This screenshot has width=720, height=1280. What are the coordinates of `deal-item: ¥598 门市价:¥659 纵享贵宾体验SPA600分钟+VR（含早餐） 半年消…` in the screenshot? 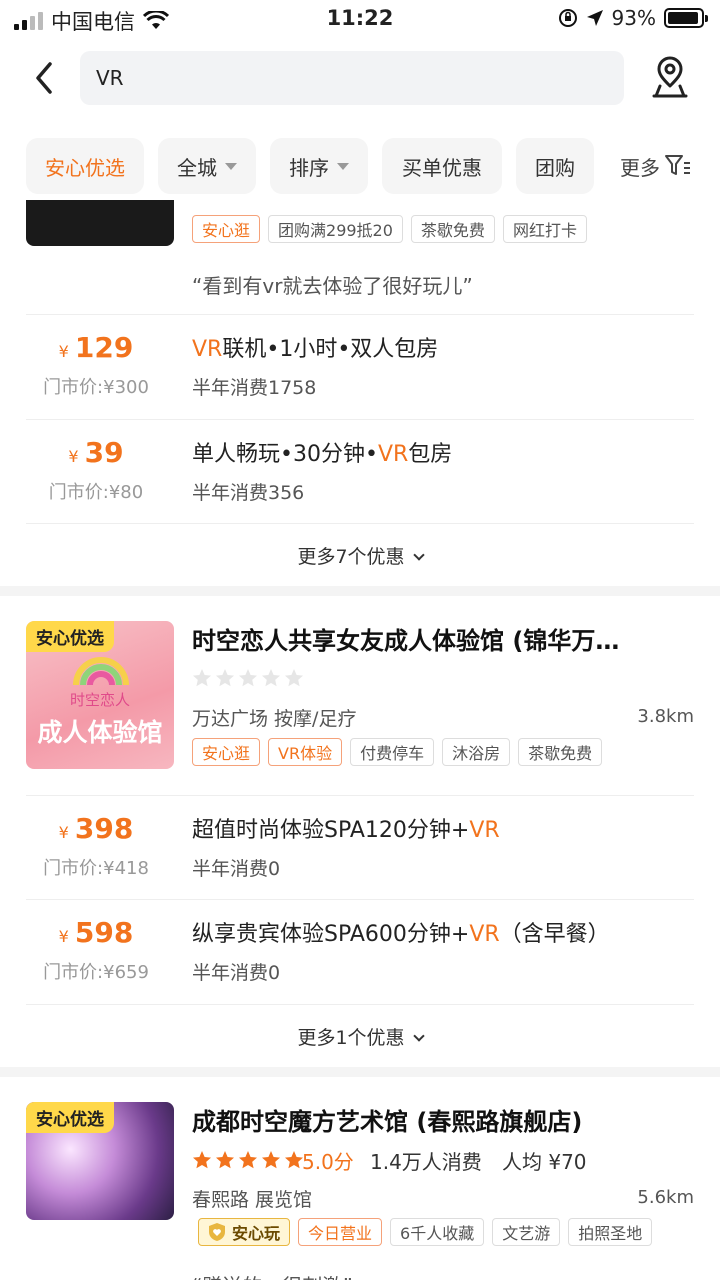 It's located at (360, 952).